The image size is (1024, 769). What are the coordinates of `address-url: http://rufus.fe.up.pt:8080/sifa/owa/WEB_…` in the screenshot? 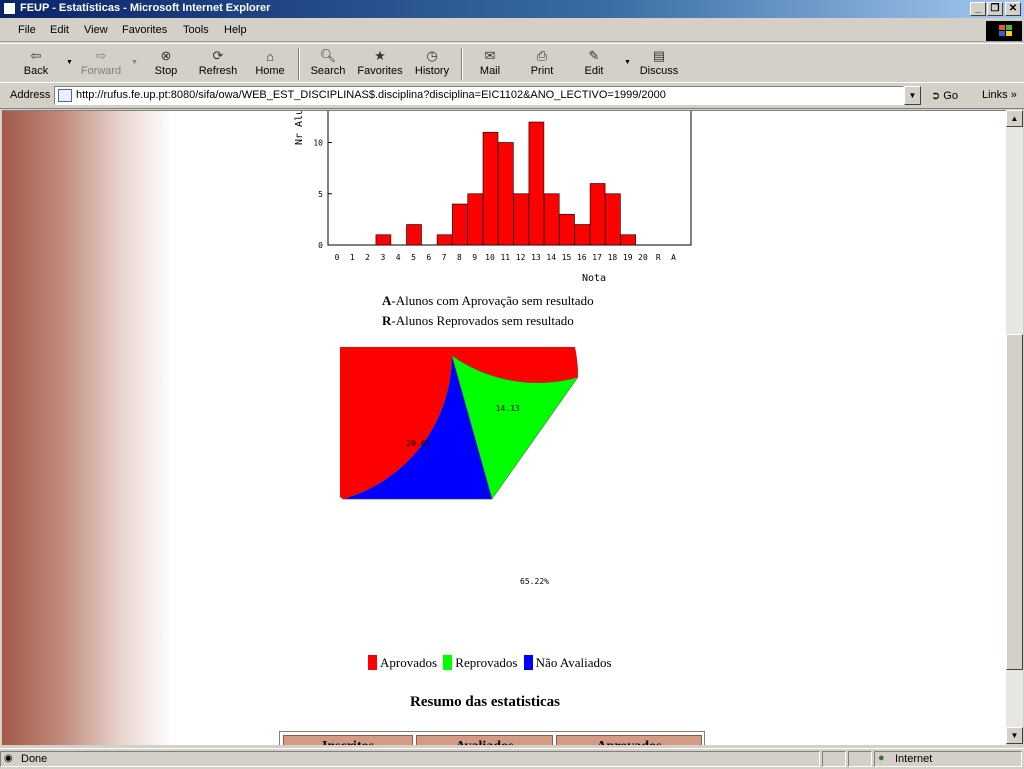 It's located at (371, 95).